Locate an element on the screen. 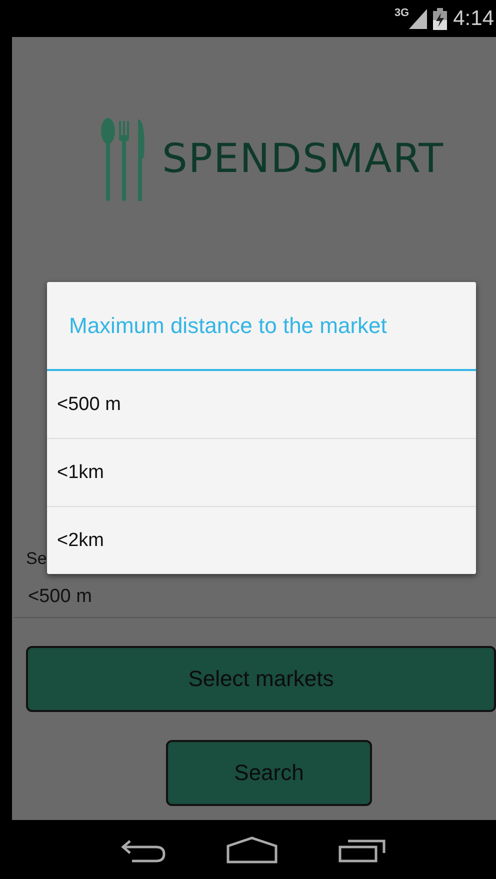 The width and height of the screenshot is (496, 879). network-label: 3G is located at coordinates (402, 13).